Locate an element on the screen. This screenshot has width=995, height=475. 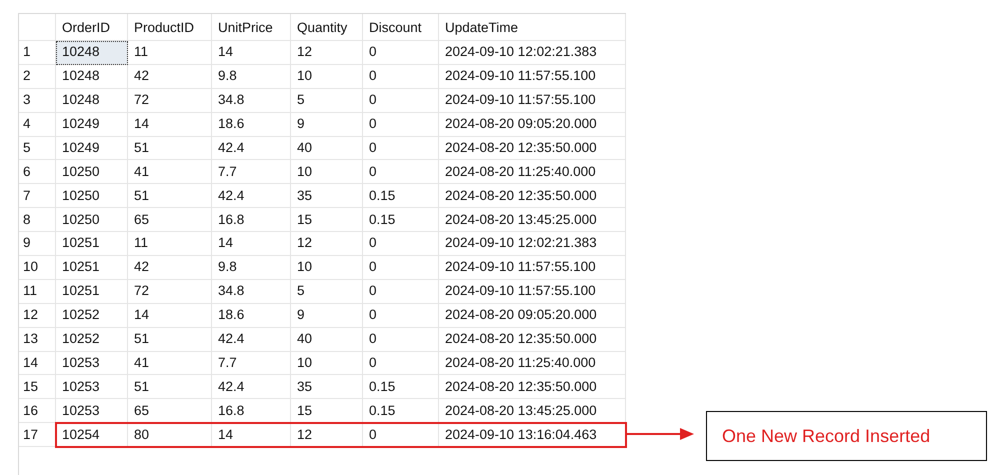
table-cell: 2024-08-20 13:45:25.000 is located at coordinates (532, 411).